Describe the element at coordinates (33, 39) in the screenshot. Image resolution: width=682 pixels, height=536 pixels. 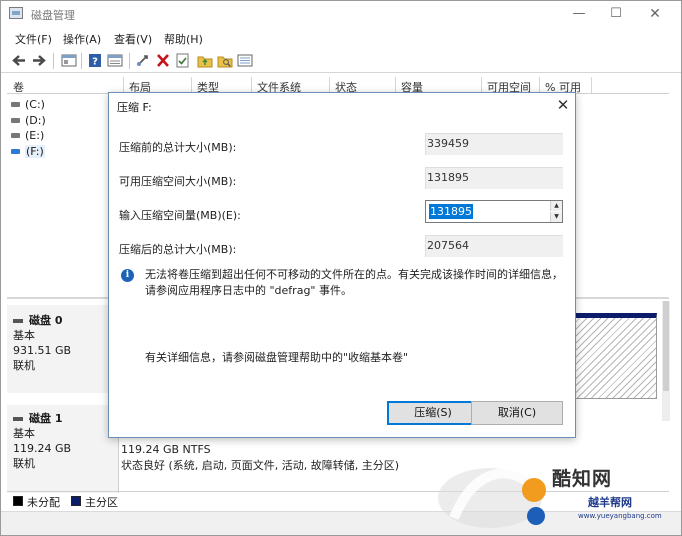
I see `menu-file: 文件(F)` at that location.